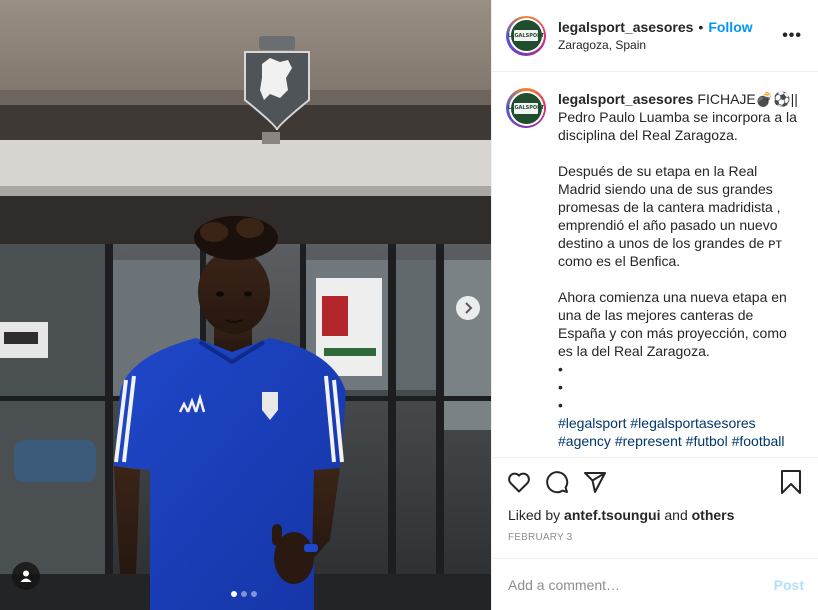  Describe the element at coordinates (592, 423) in the screenshot. I see `hashtag-link: #legalsport` at that location.